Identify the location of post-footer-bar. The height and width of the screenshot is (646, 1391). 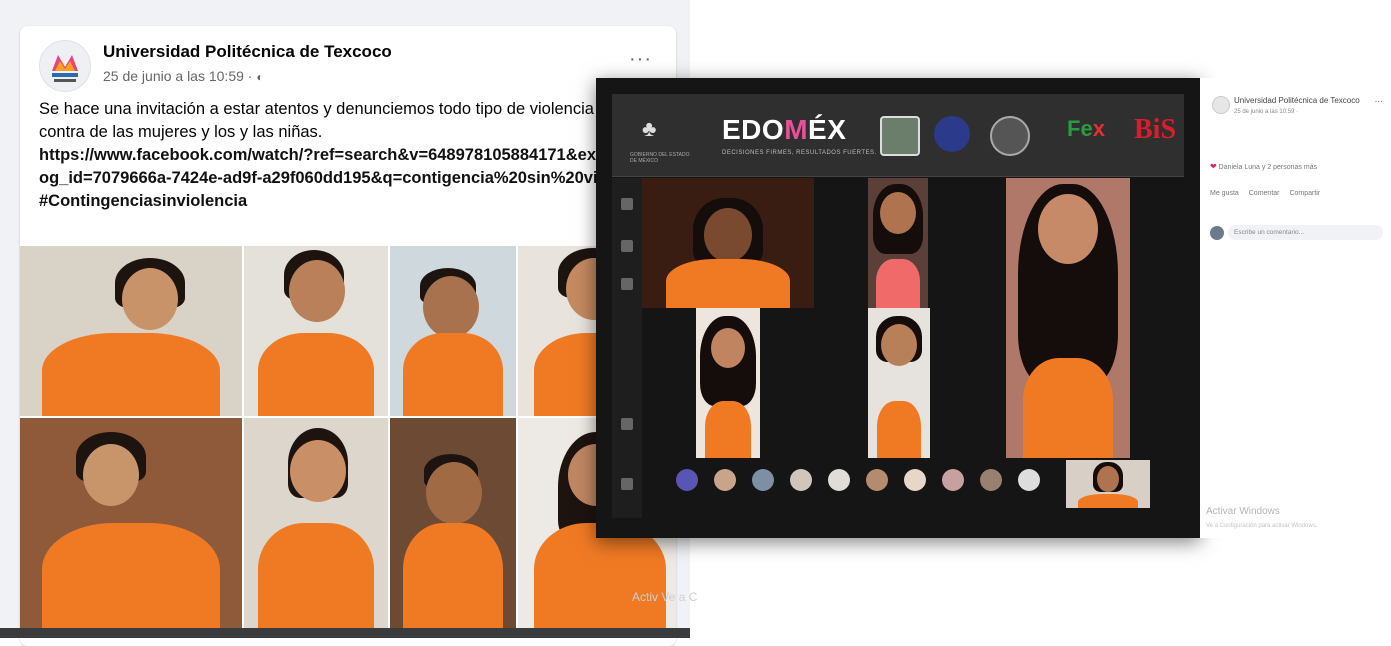
(345, 633).